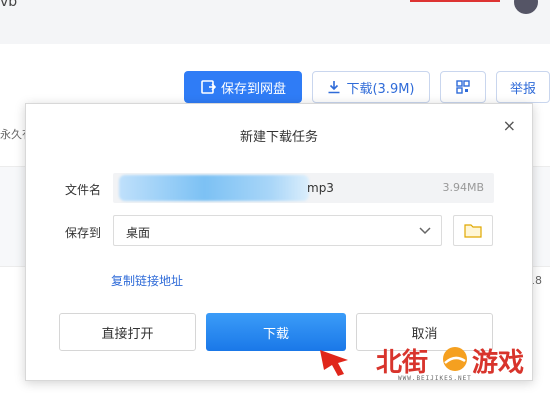  Describe the element at coordinates (455, 359) in the screenshot. I see `sun-logo-icon` at that location.